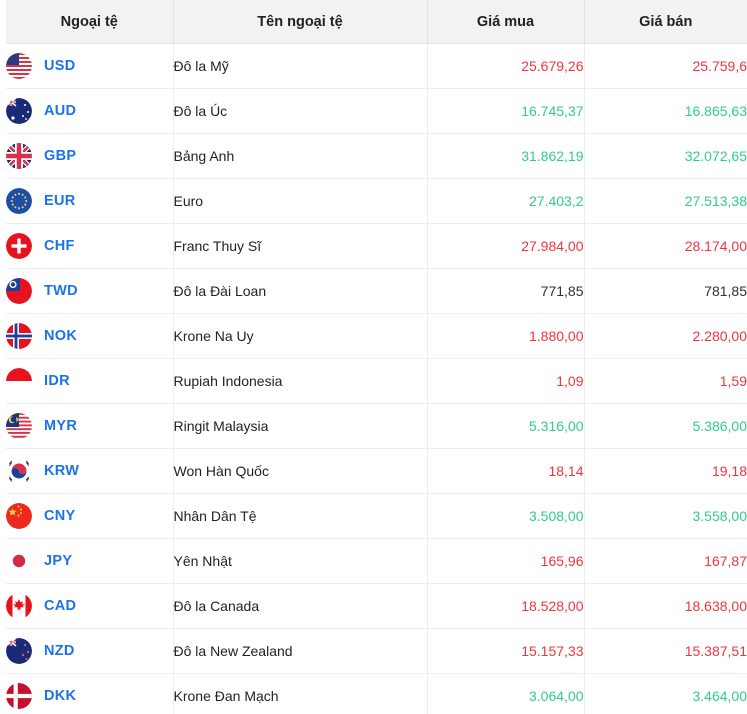  Describe the element at coordinates (506, 66) in the screenshot. I see `buy-price-cell: 25.679,26` at that location.